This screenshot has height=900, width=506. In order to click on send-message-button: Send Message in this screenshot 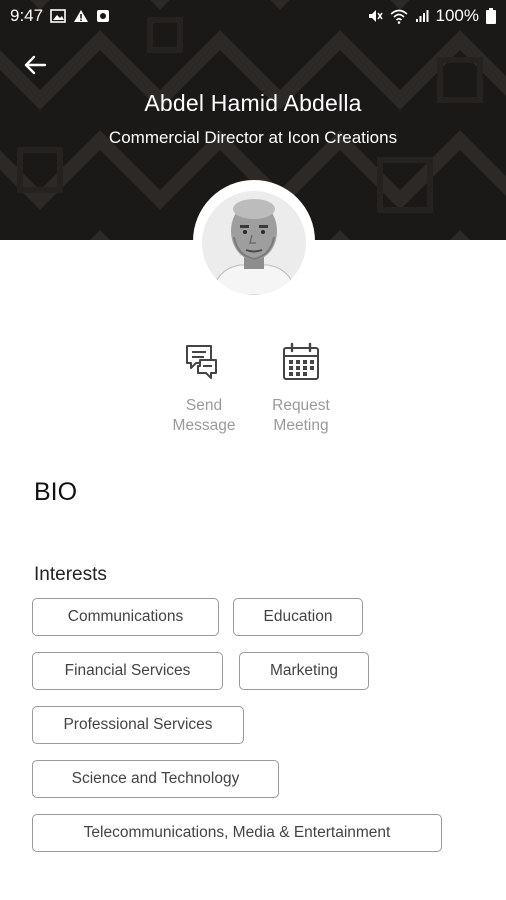, I will do `click(204, 389)`.